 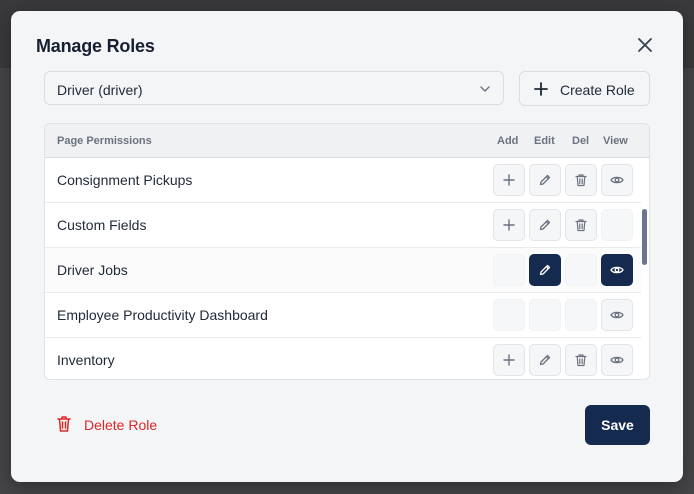 I want to click on role-select: Driver (driver), so click(x=274, y=88).